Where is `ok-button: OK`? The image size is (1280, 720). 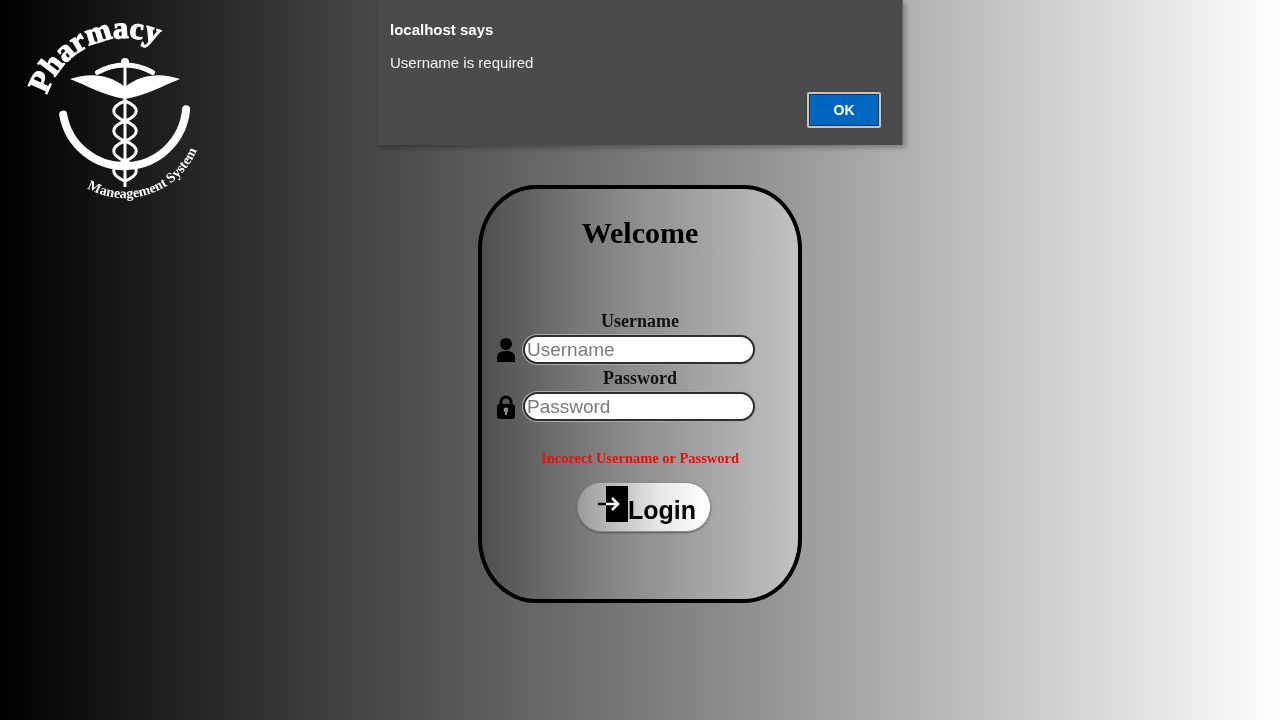
ok-button: OK is located at coordinates (844, 110).